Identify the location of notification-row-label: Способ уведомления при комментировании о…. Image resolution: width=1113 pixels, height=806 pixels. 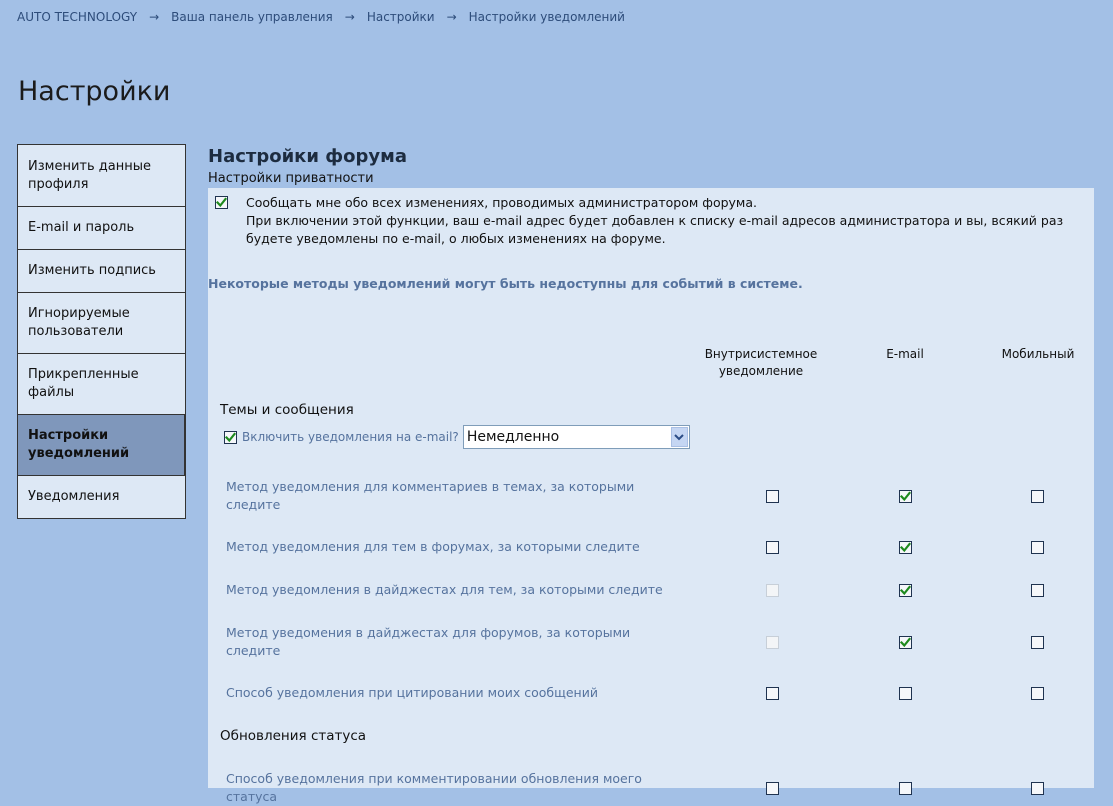
(434, 787).